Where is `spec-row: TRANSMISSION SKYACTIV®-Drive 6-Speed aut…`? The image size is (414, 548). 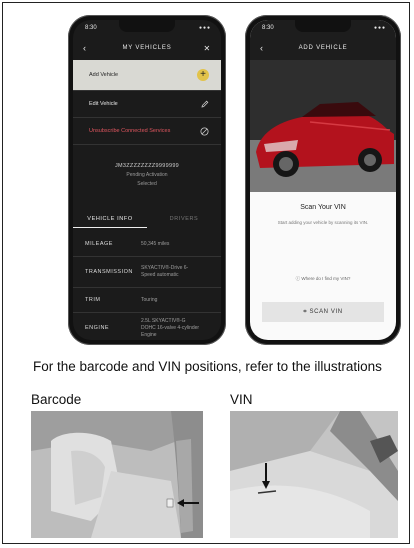
spec-row: TRANSMISSION SKYACTIV®-Drive 6-Speed aut… is located at coordinates (147, 272).